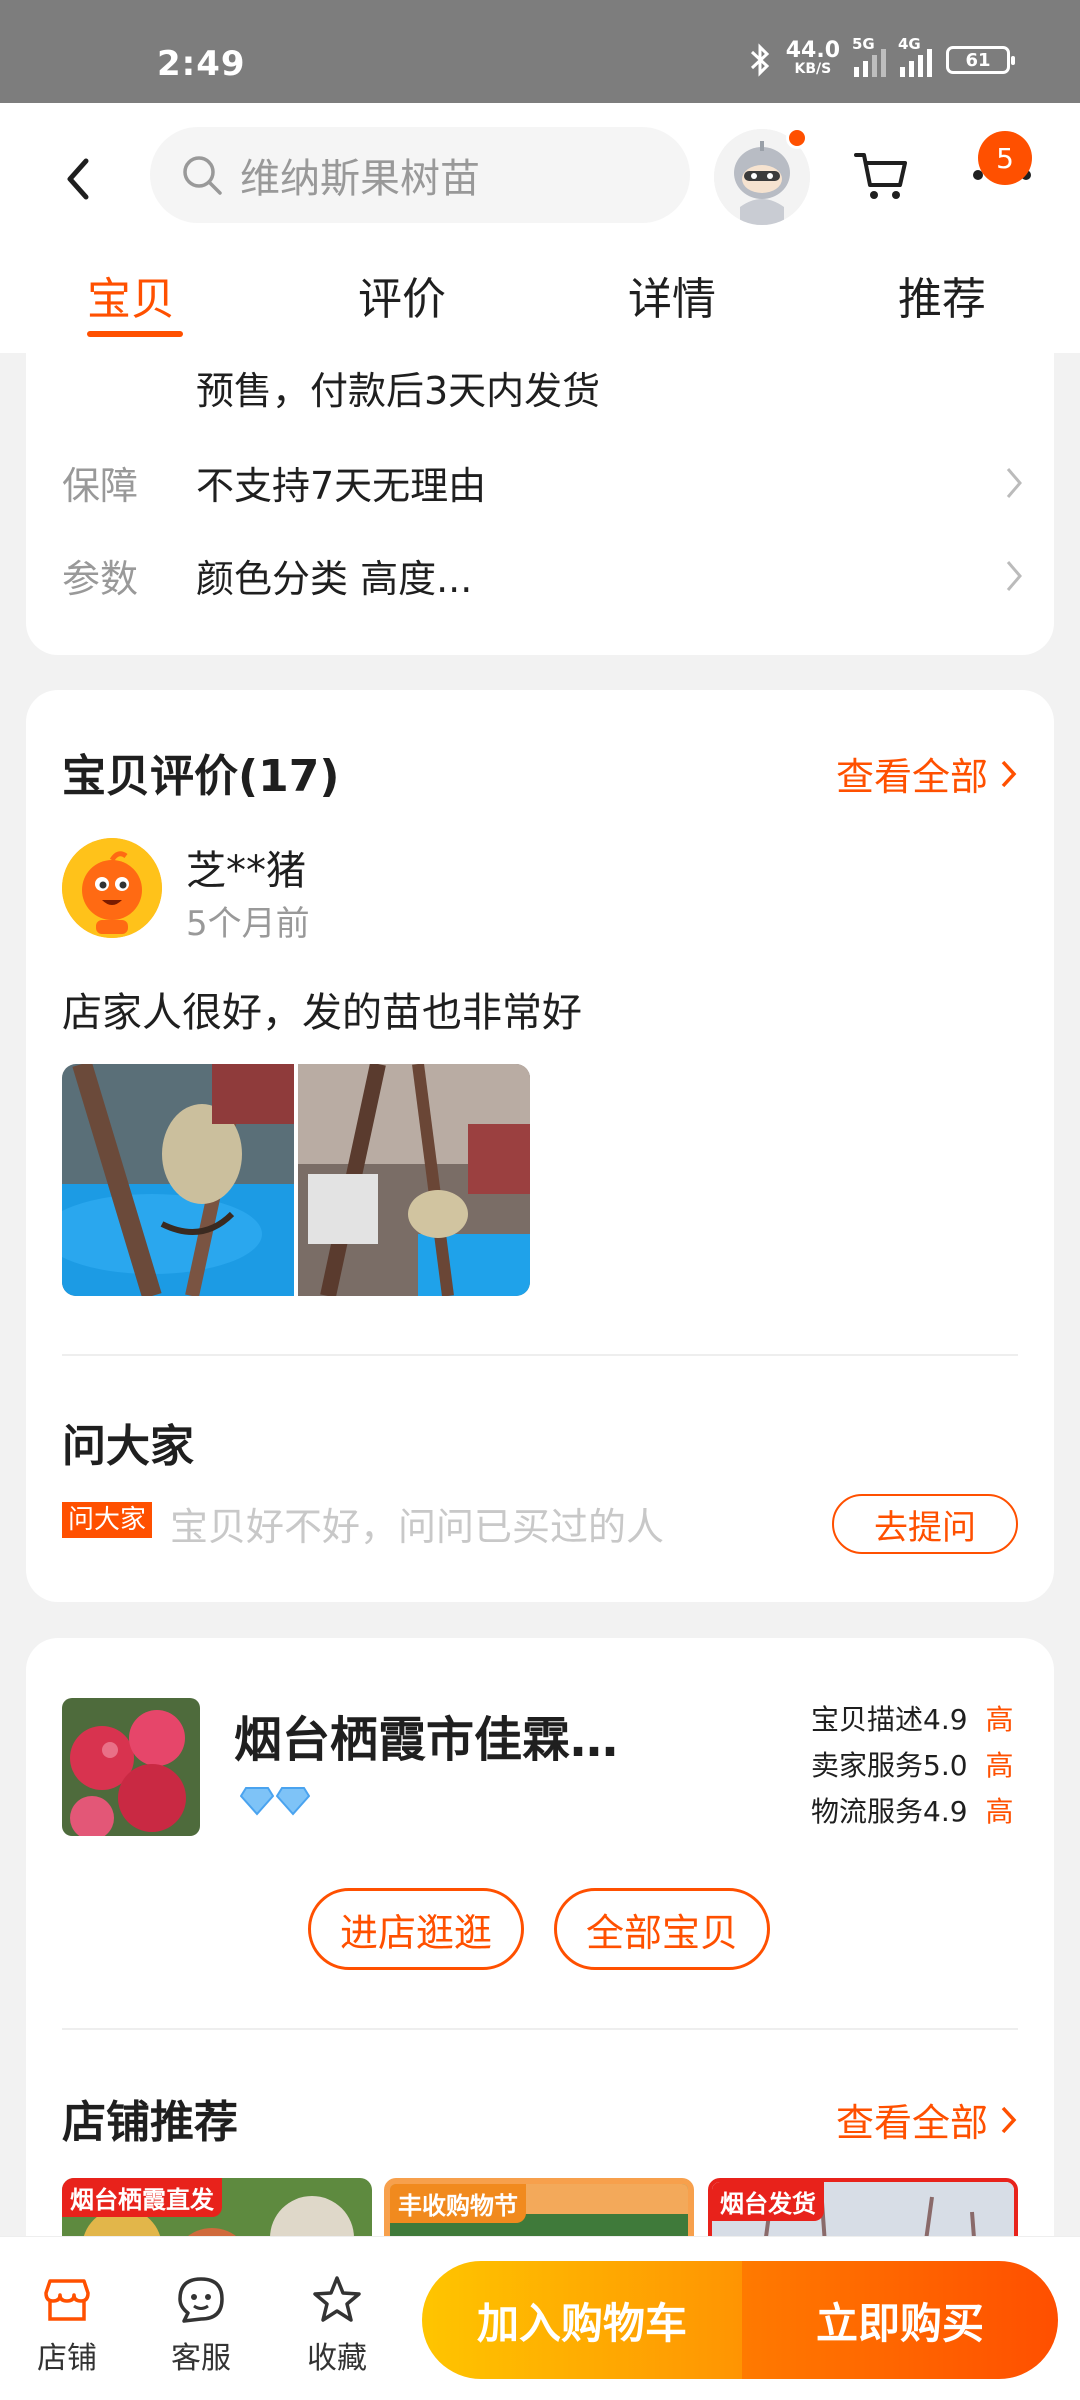 This screenshot has width=1080, height=2400. I want to click on score-service: 卖家服务5.0 高, so click(912, 1765).